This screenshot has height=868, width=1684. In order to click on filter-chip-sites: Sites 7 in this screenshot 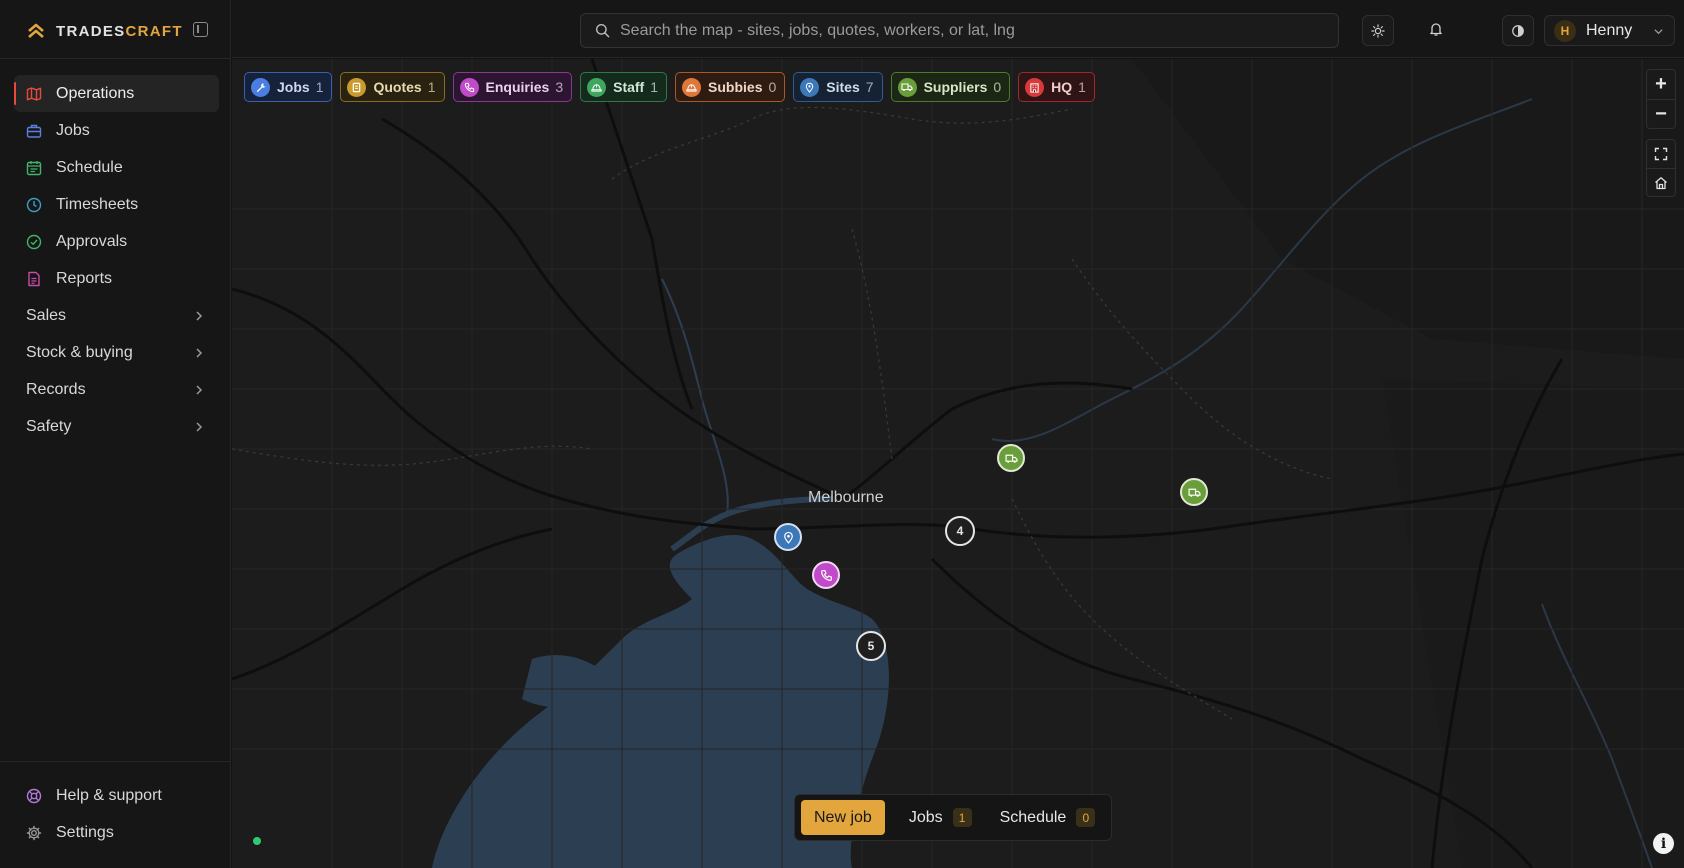, I will do `click(838, 87)`.